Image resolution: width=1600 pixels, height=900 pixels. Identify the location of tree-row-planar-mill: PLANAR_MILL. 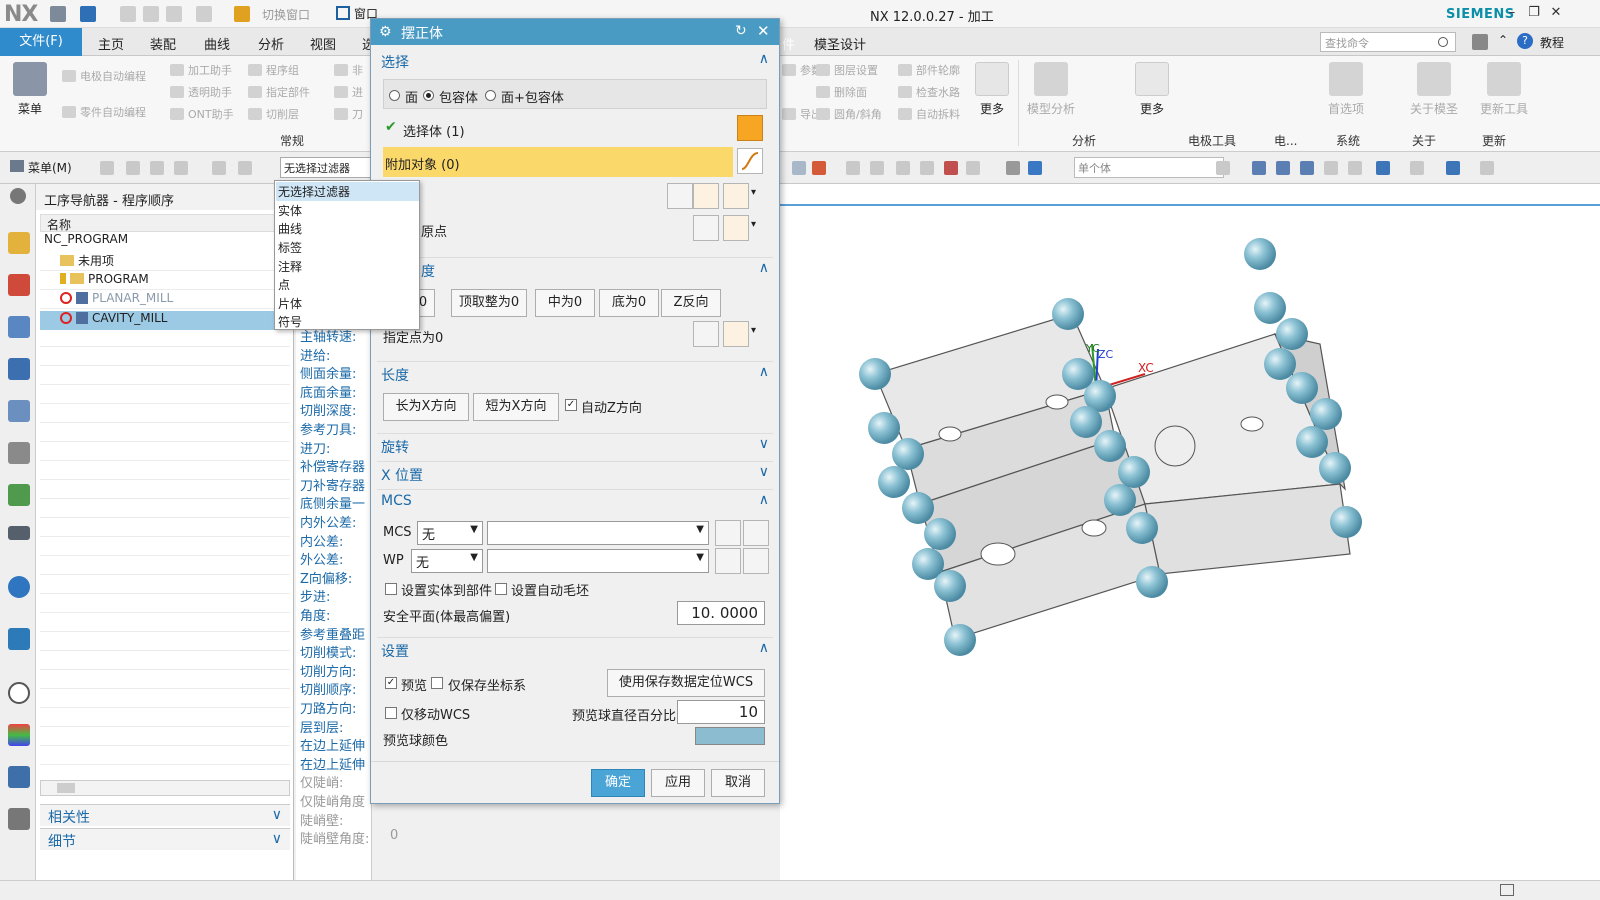
(165, 300).